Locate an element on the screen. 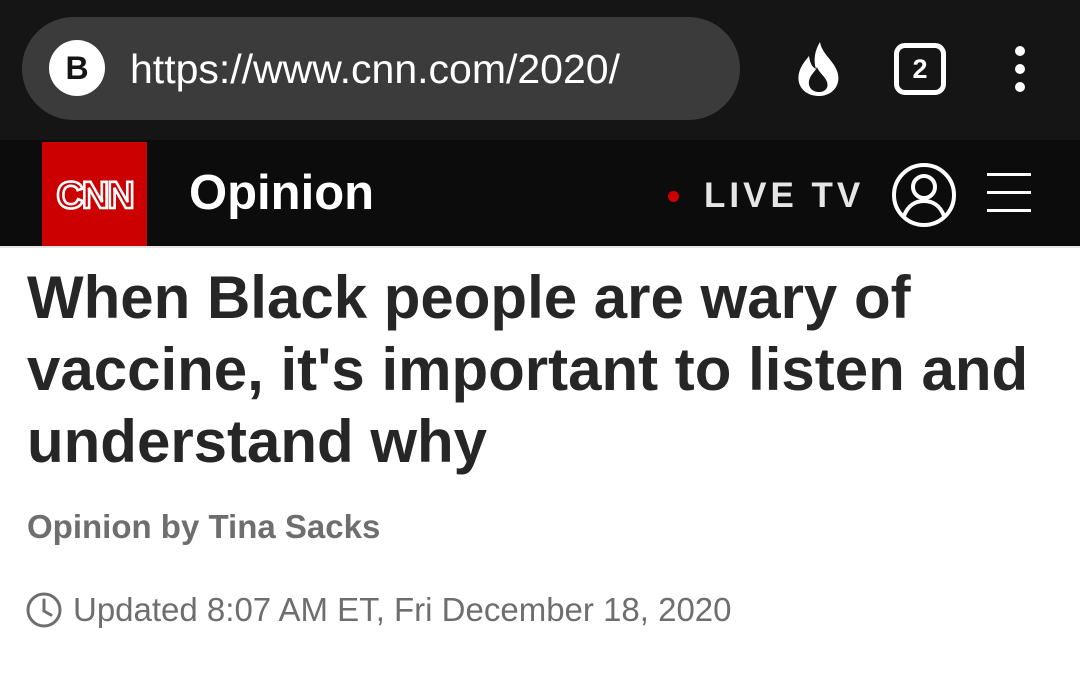  more-vertical-icon is located at coordinates (1020, 69).